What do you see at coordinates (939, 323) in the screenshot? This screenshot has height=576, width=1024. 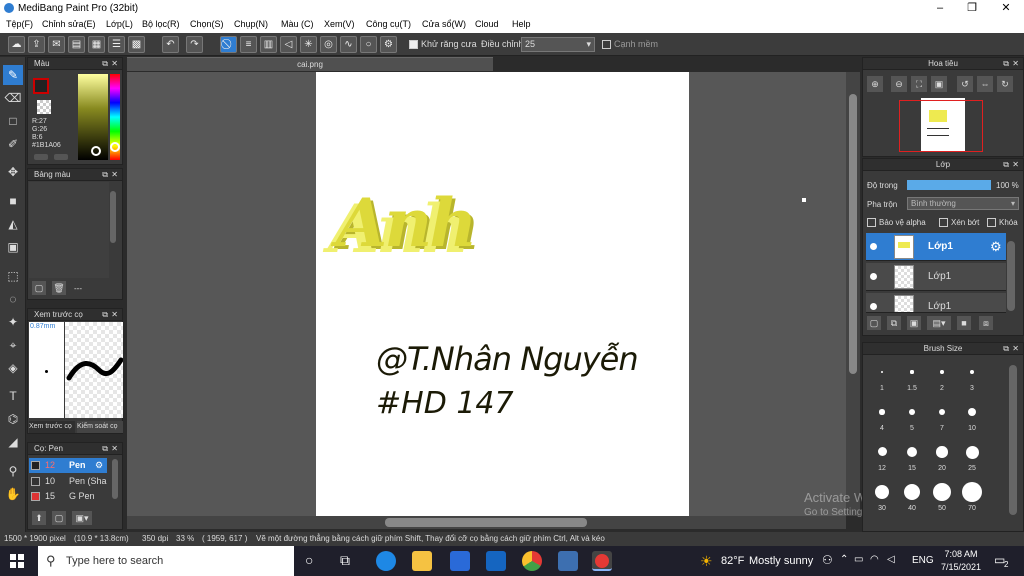 I see `layer-menu-icon: ▤▾` at bounding box center [939, 323].